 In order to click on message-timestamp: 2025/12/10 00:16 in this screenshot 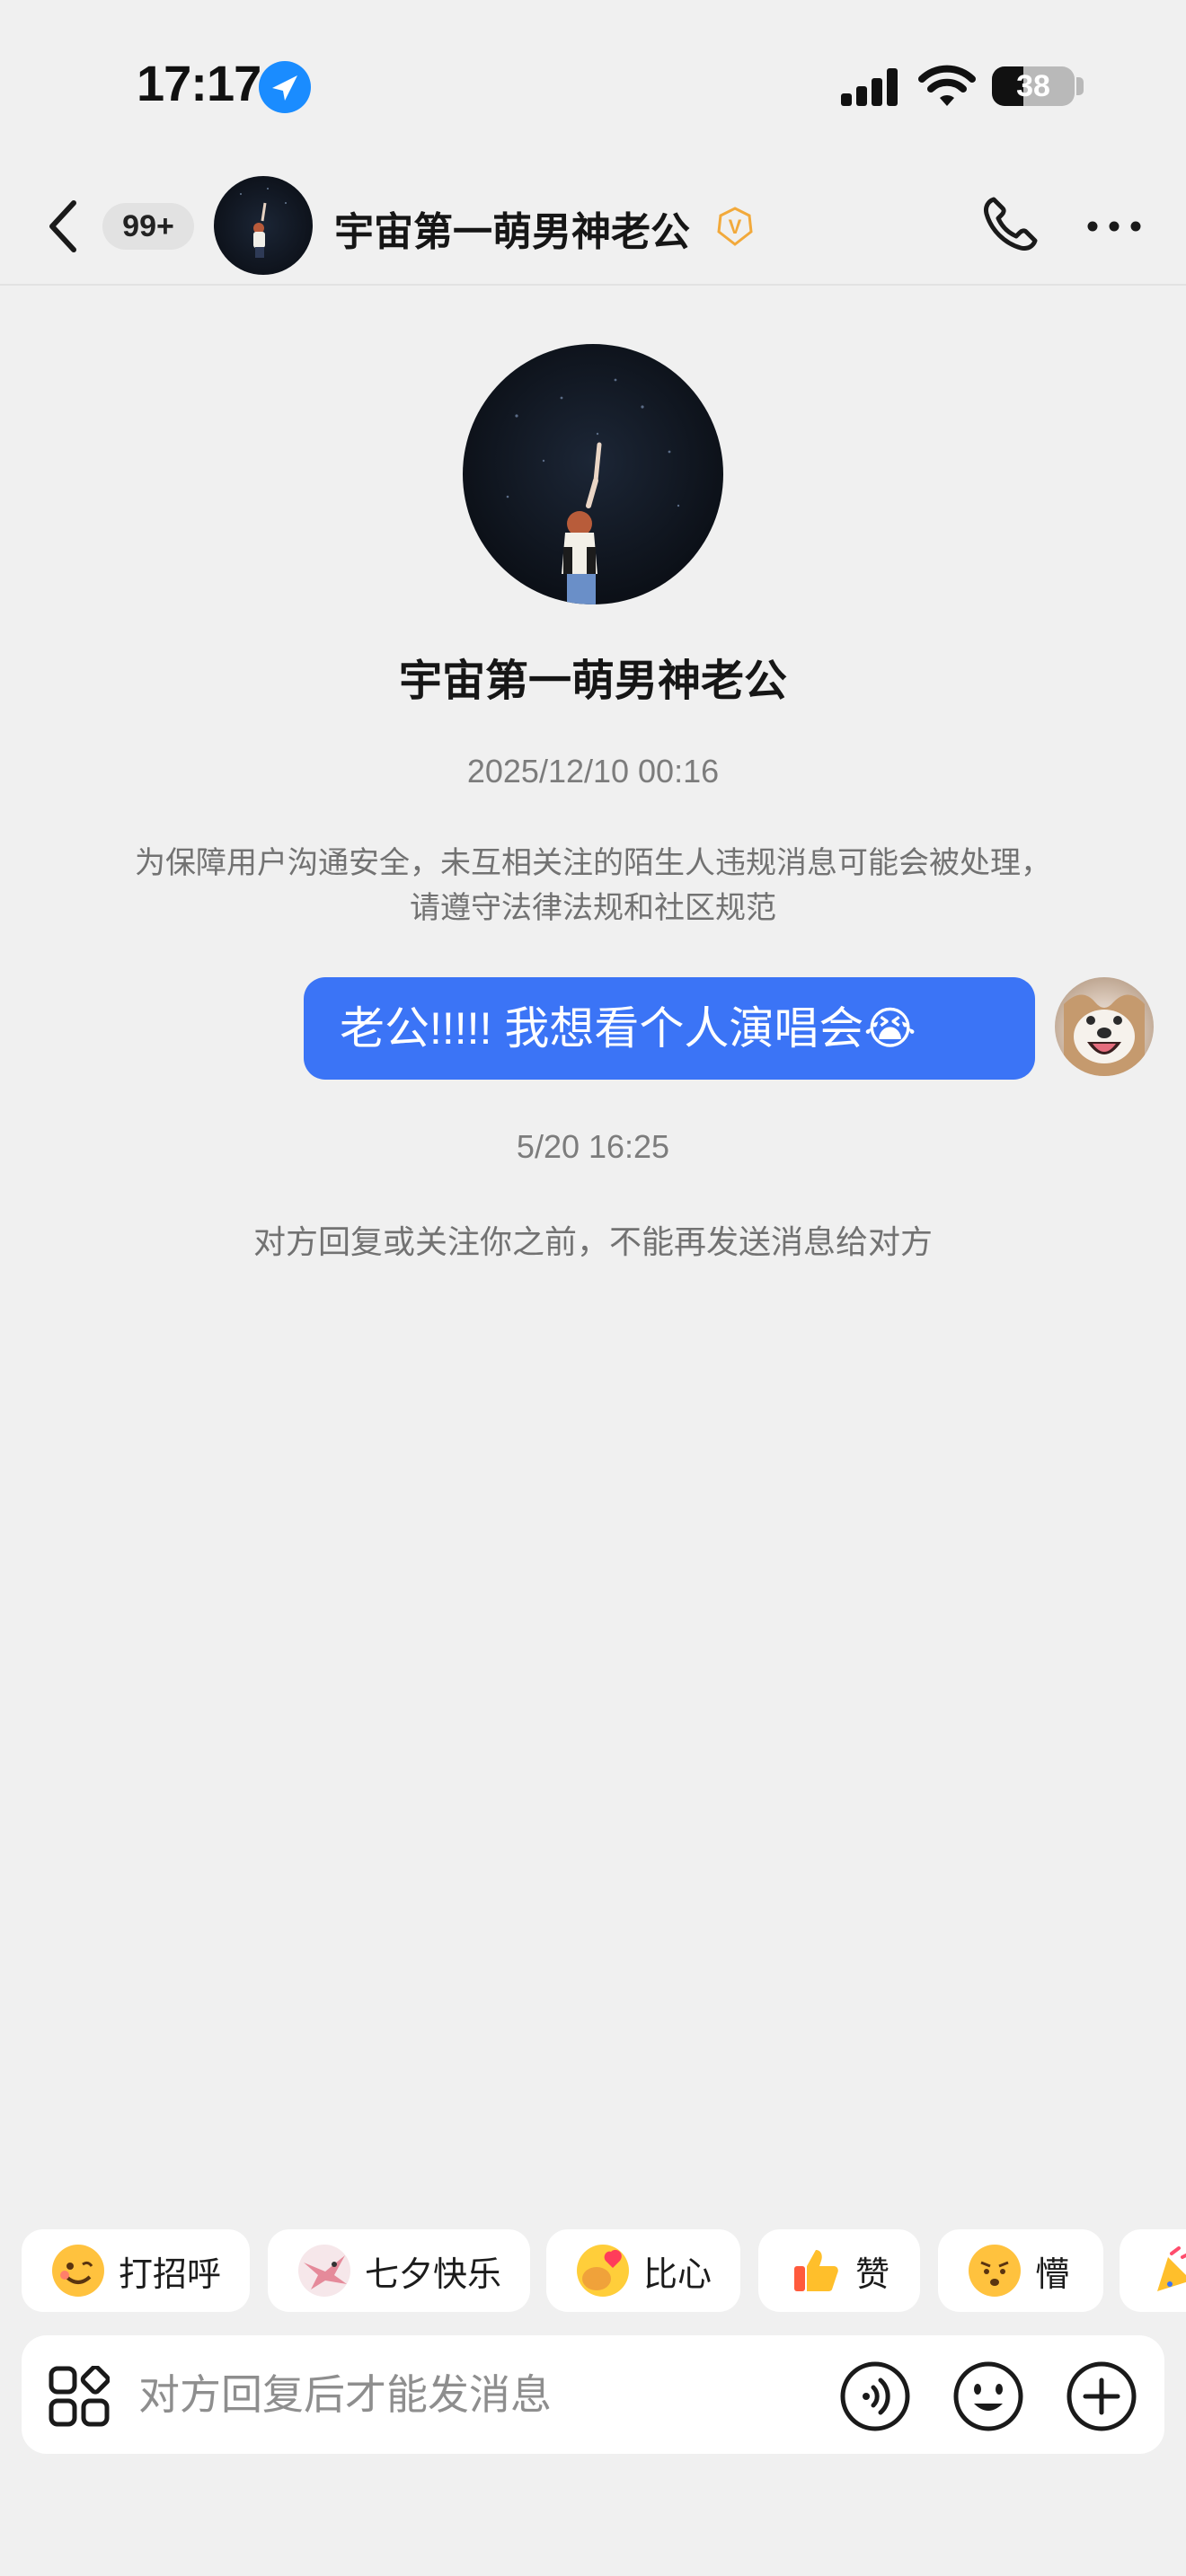, I will do `click(593, 771)`.